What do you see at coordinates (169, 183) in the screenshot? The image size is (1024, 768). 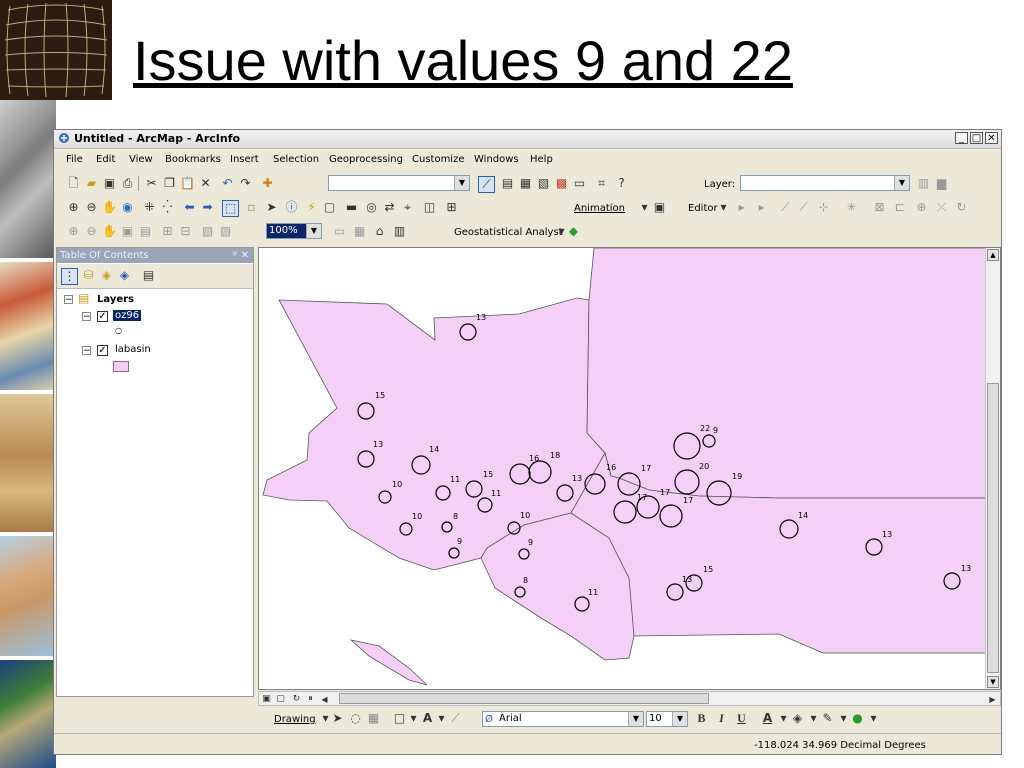 I see `copy-icon: ❐` at bounding box center [169, 183].